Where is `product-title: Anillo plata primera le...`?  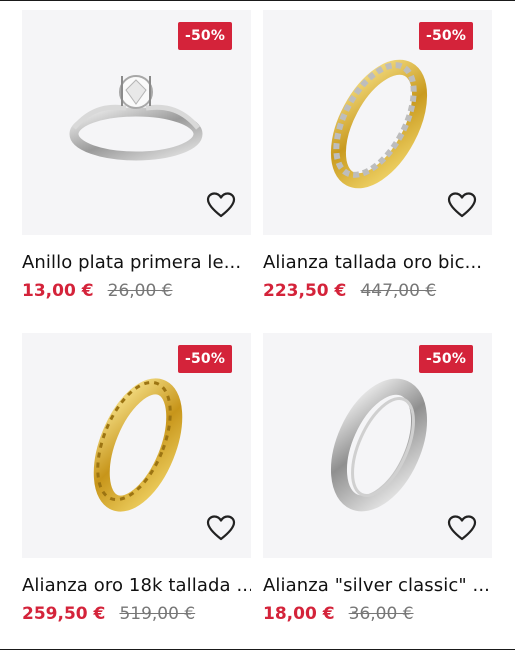 product-title: Anillo plata primera le... is located at coordinates (136, 262).